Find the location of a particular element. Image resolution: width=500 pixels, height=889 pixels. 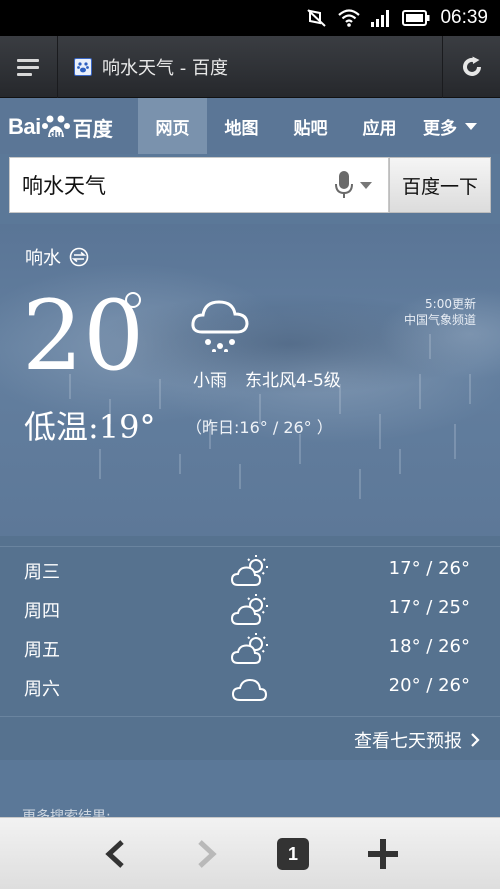

forecast-row: 周四 17° / 25° is located at coordinates (250, 610).